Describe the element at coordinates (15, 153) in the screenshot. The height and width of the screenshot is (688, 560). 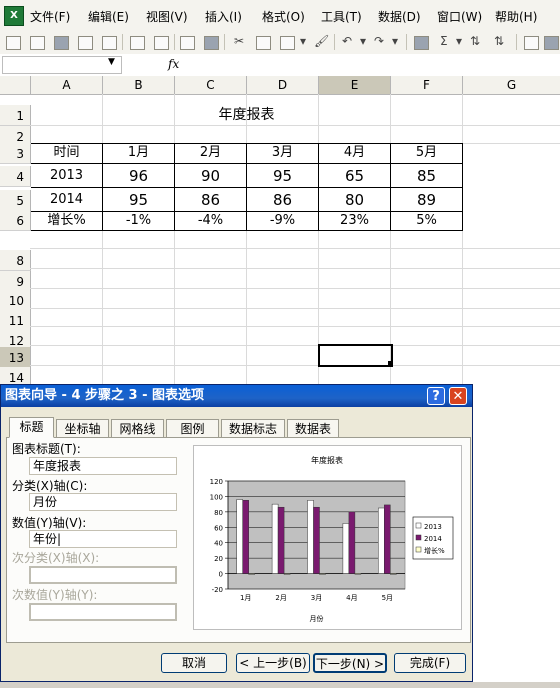
I see `row-header-3: 3` at that location.